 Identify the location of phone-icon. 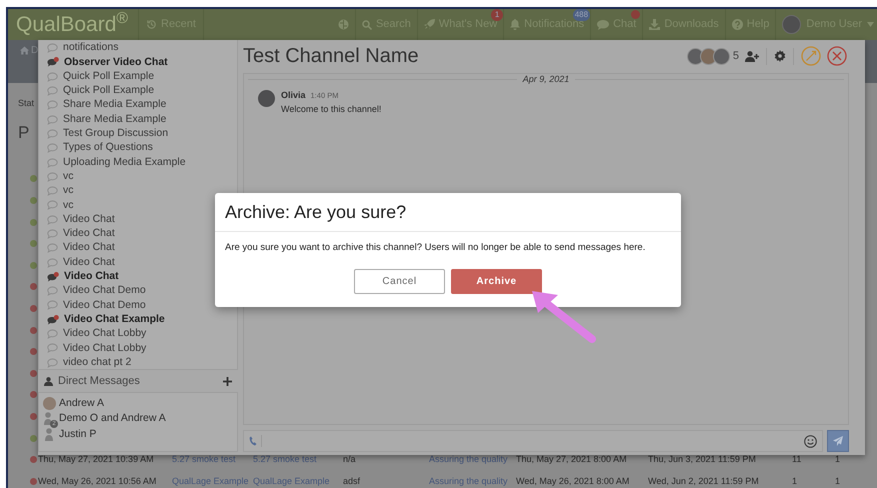
(253, 441).